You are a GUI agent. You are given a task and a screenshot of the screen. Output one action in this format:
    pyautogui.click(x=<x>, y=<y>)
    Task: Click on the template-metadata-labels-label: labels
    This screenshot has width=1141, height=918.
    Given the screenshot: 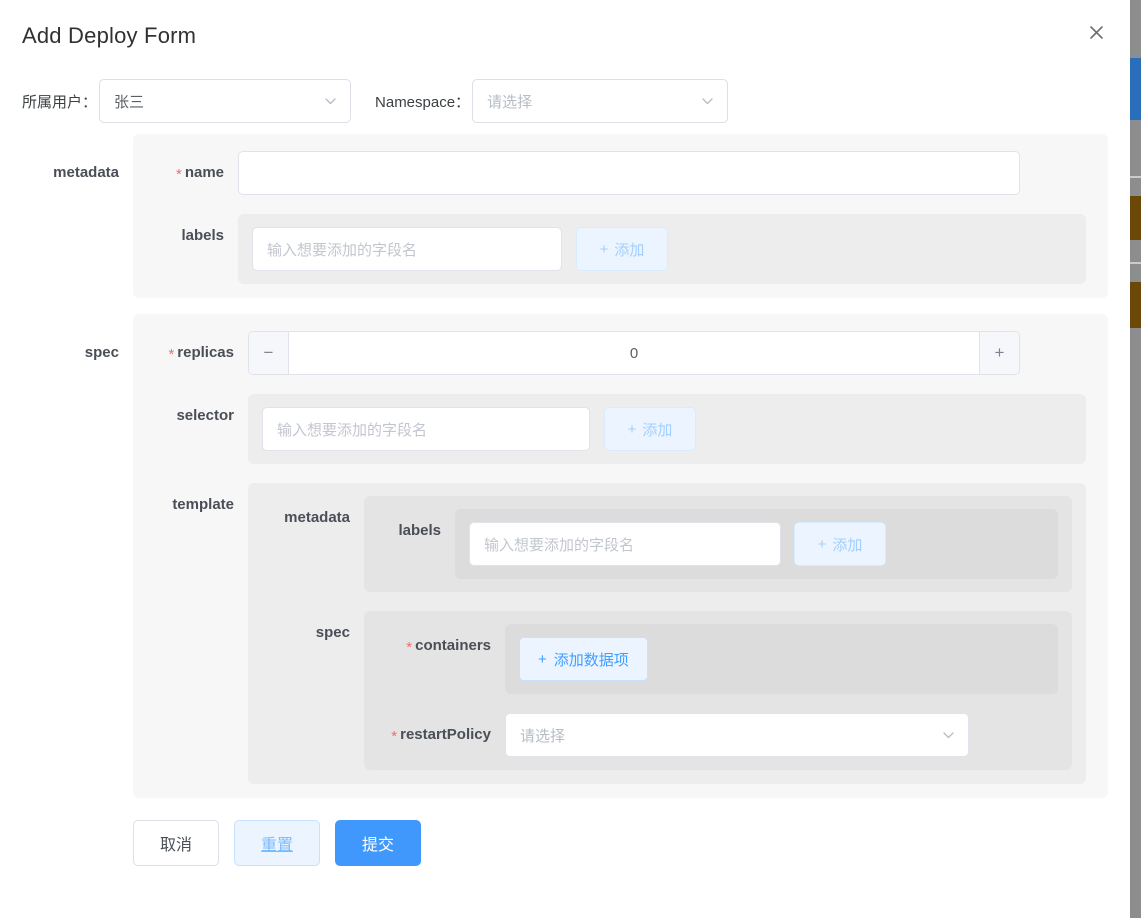 What is the action you would take?
    pyautogui.click(x=419, y=530)
    